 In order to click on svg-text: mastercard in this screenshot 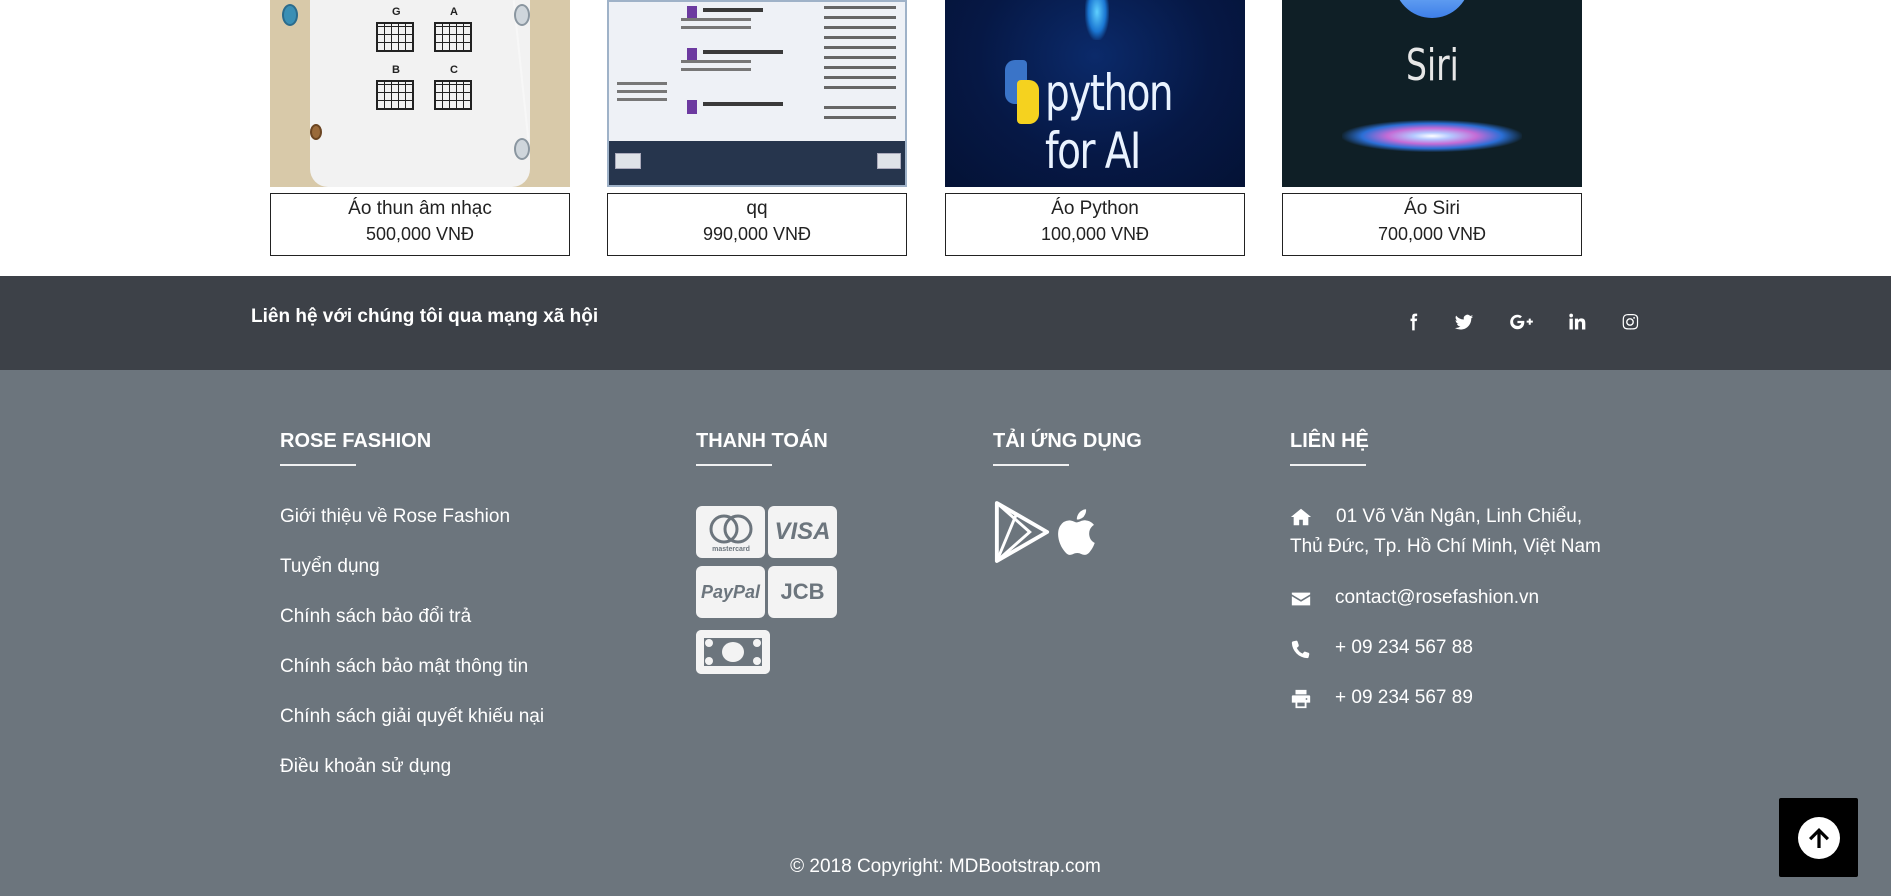, I will do `click(731, 549)`.